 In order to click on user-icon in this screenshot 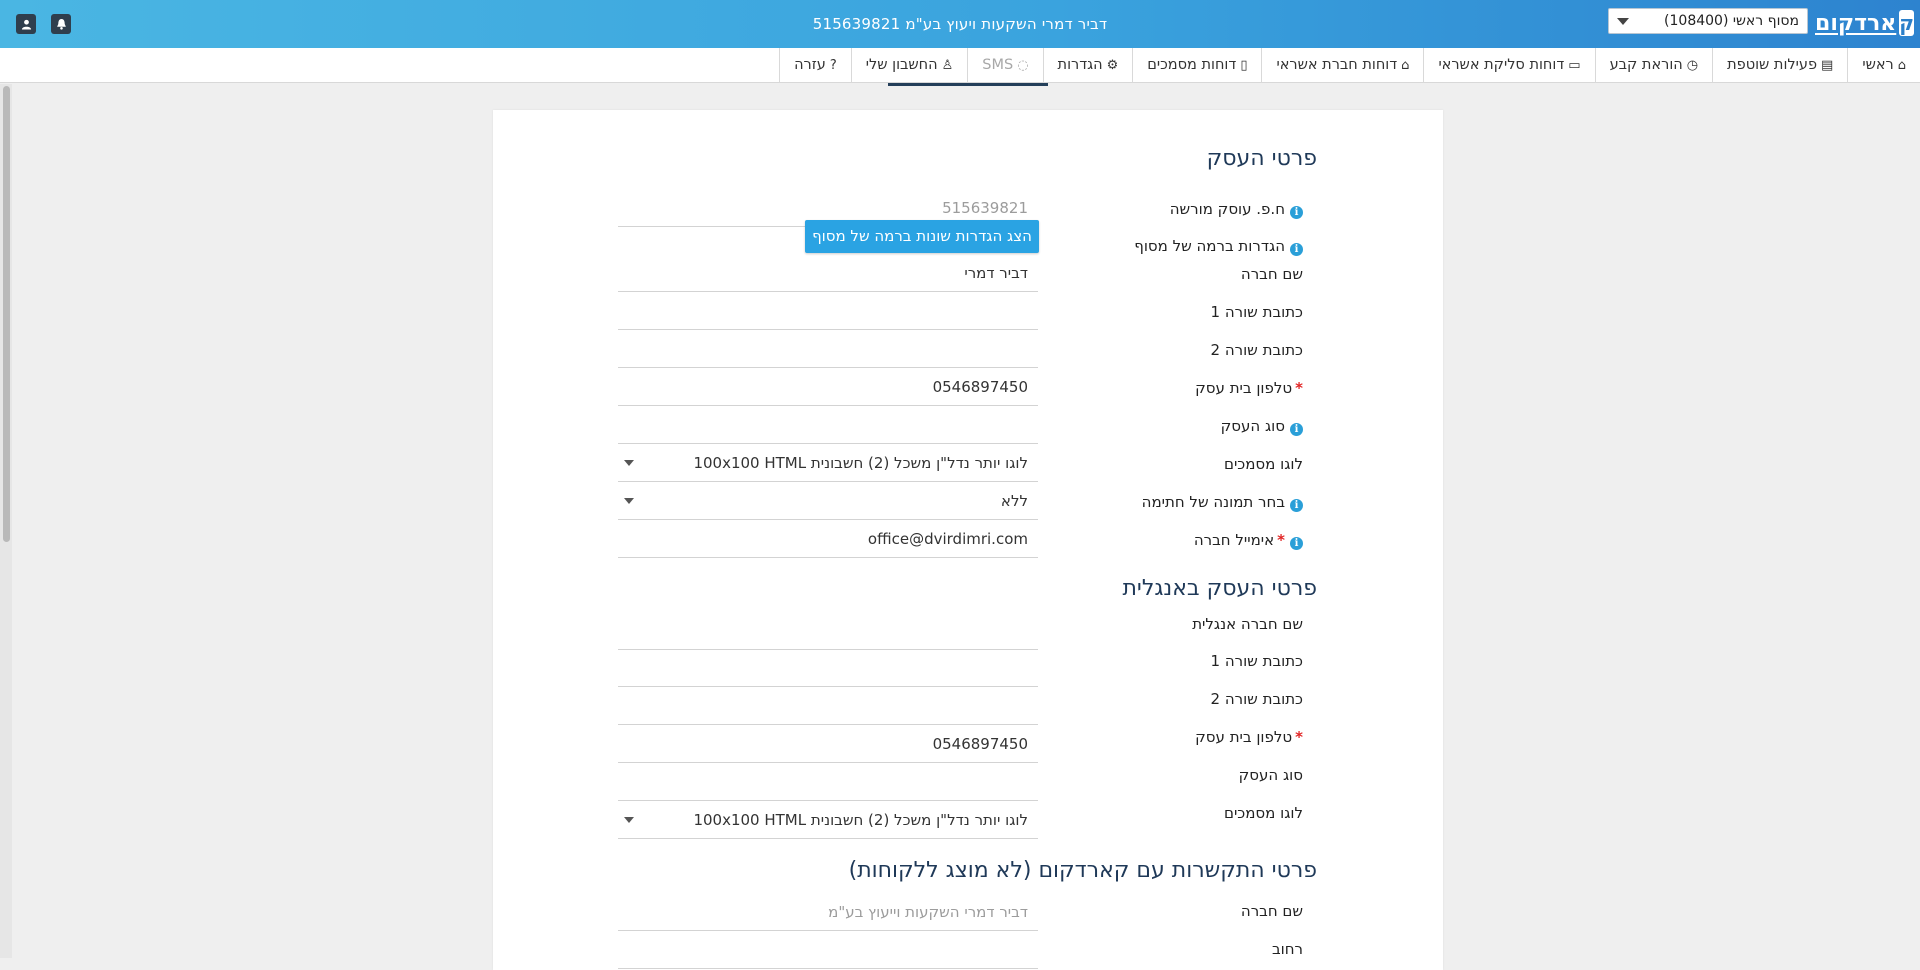, I will do `click(26, 24)`.